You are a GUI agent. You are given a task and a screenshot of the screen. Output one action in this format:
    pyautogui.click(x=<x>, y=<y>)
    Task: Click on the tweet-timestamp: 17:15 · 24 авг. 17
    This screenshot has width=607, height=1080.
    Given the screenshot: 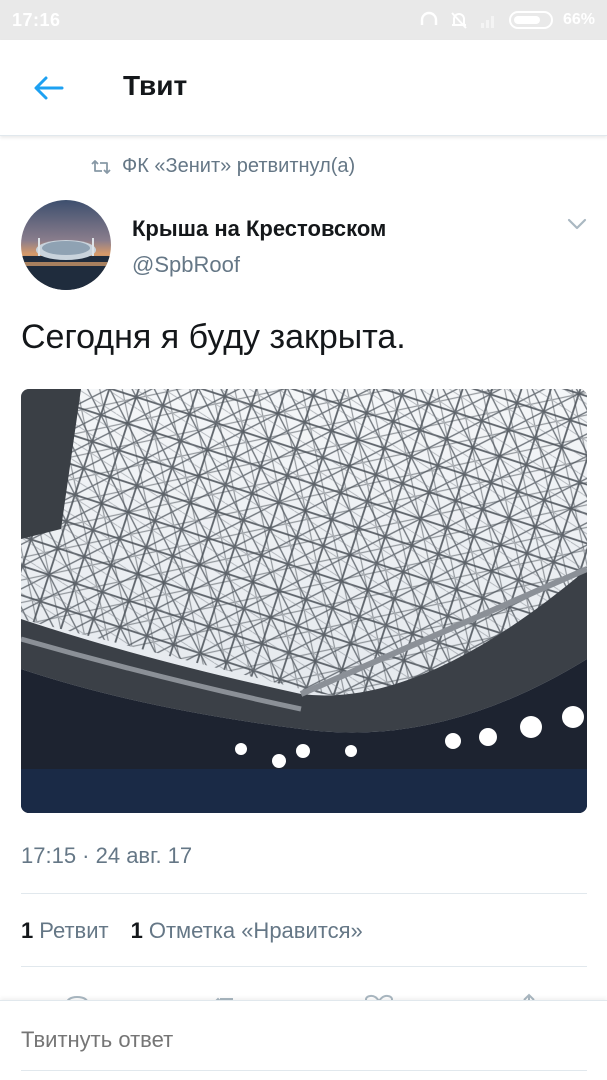 What is the action you would take?
    pyautogui.click(x=107, y=855)
    